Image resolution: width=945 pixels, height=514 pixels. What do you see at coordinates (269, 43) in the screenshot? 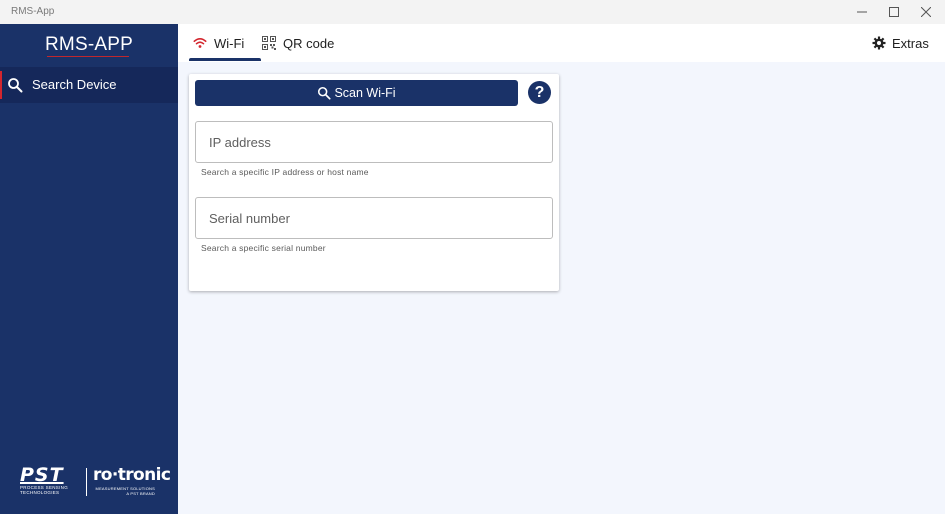
I see `qr-code-icon` at bounding box center [269, 43].